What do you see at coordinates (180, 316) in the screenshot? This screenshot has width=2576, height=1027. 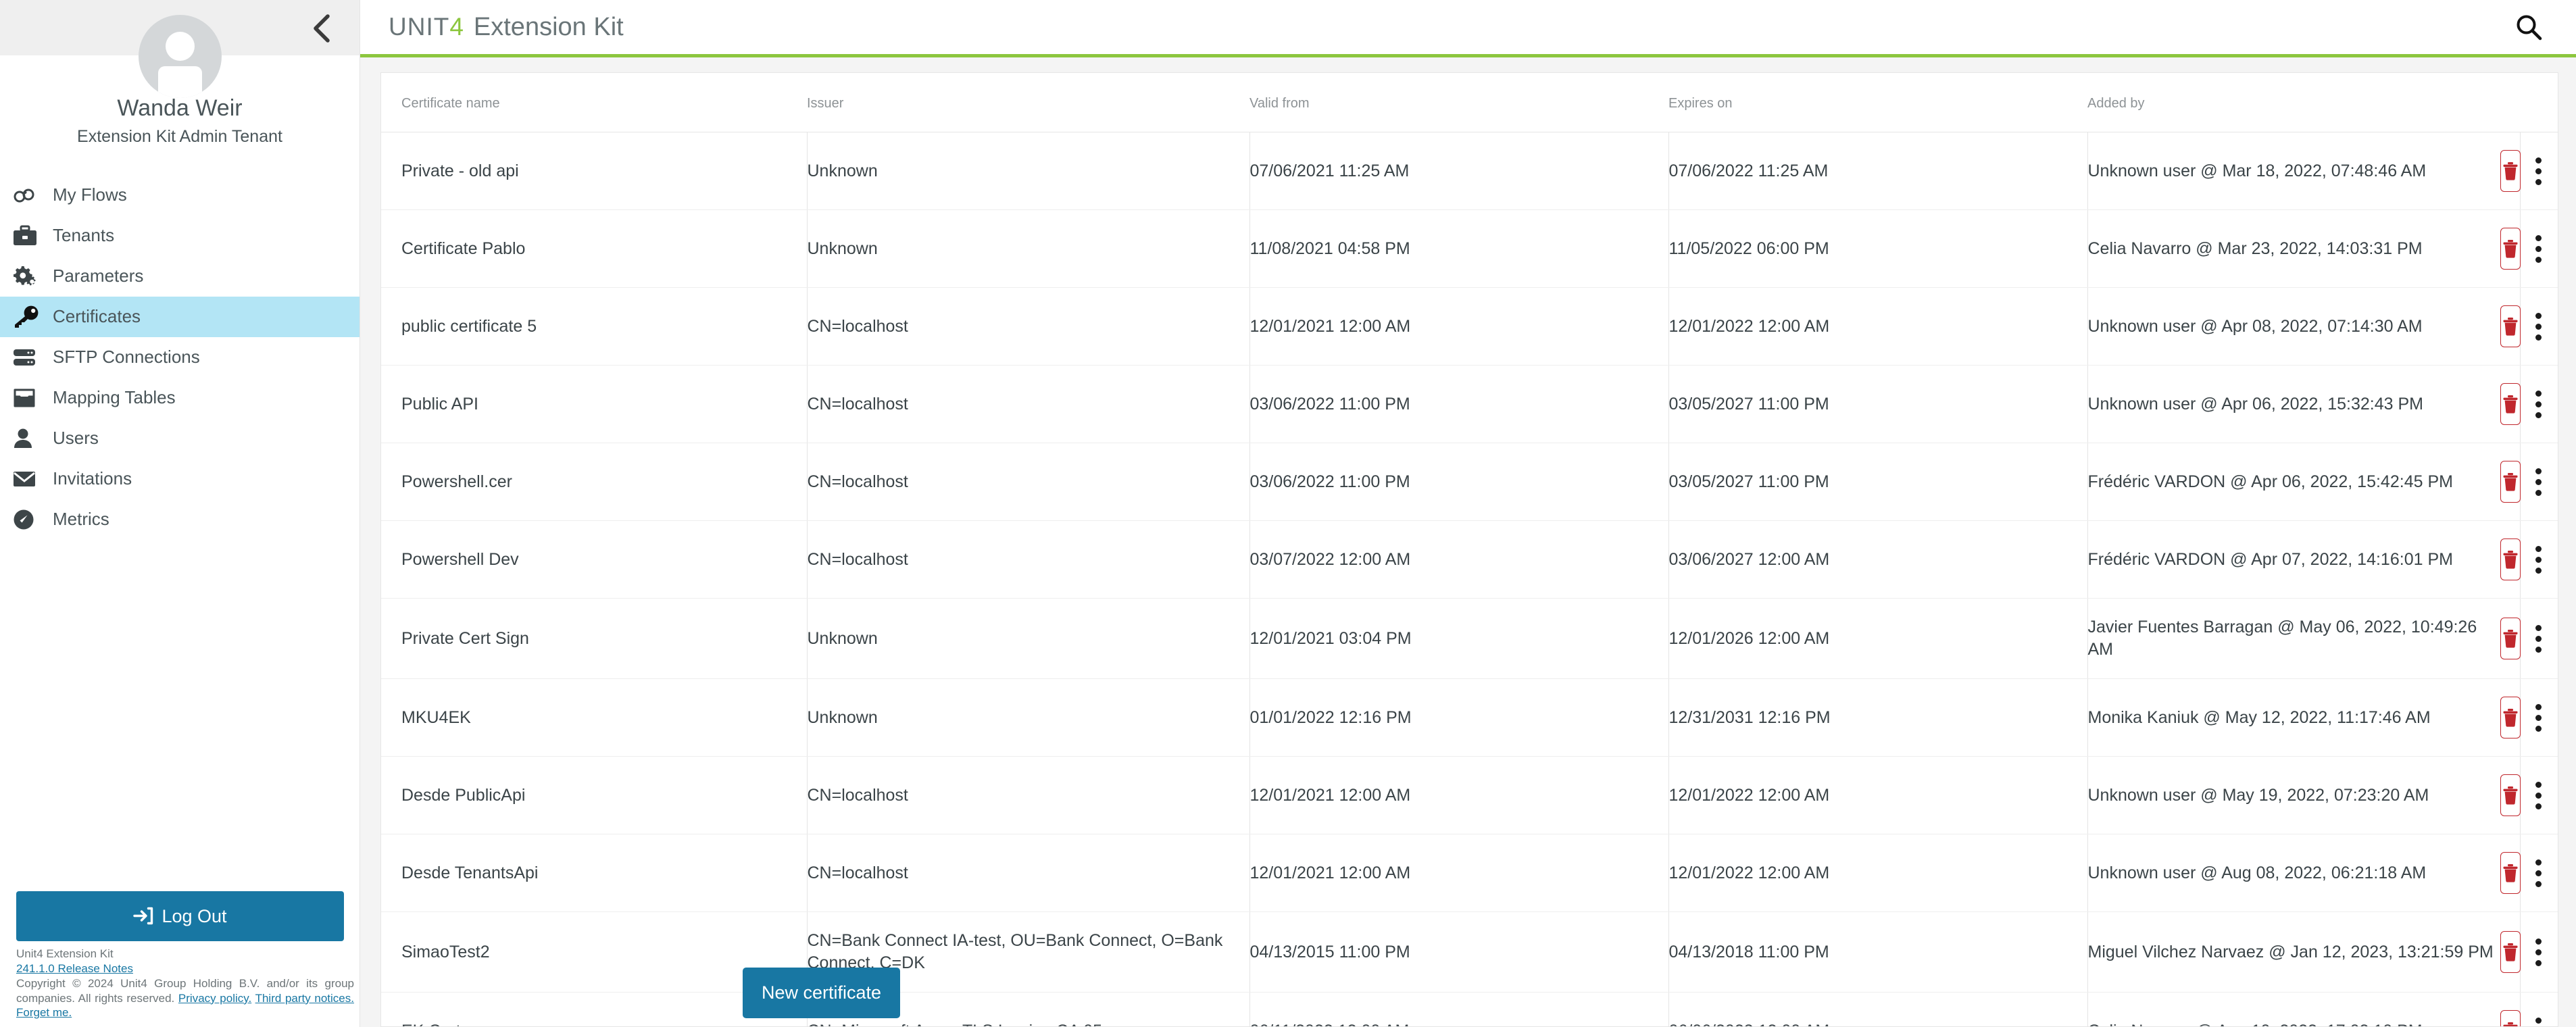 I see `sidebar-item-certificates: Certificates` at bounding box center [180, 316].